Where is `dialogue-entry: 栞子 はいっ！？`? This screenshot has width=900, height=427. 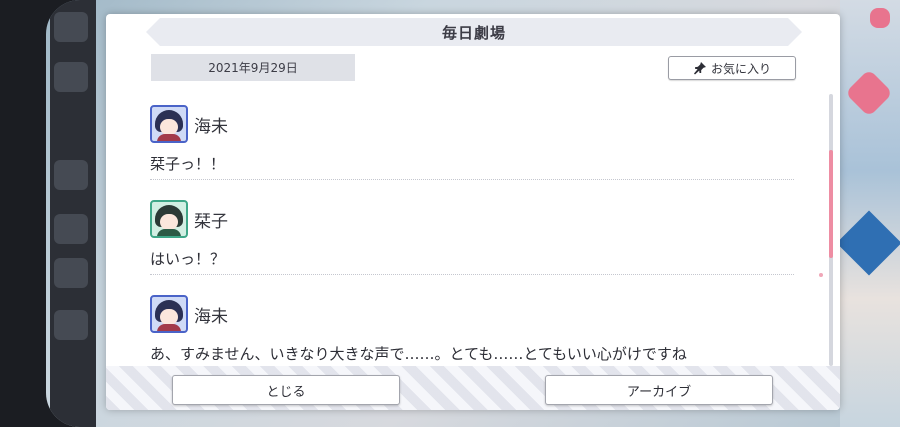 dialogue-entry: 栞子 はいっ！？ is located at coordinates (472, 236).